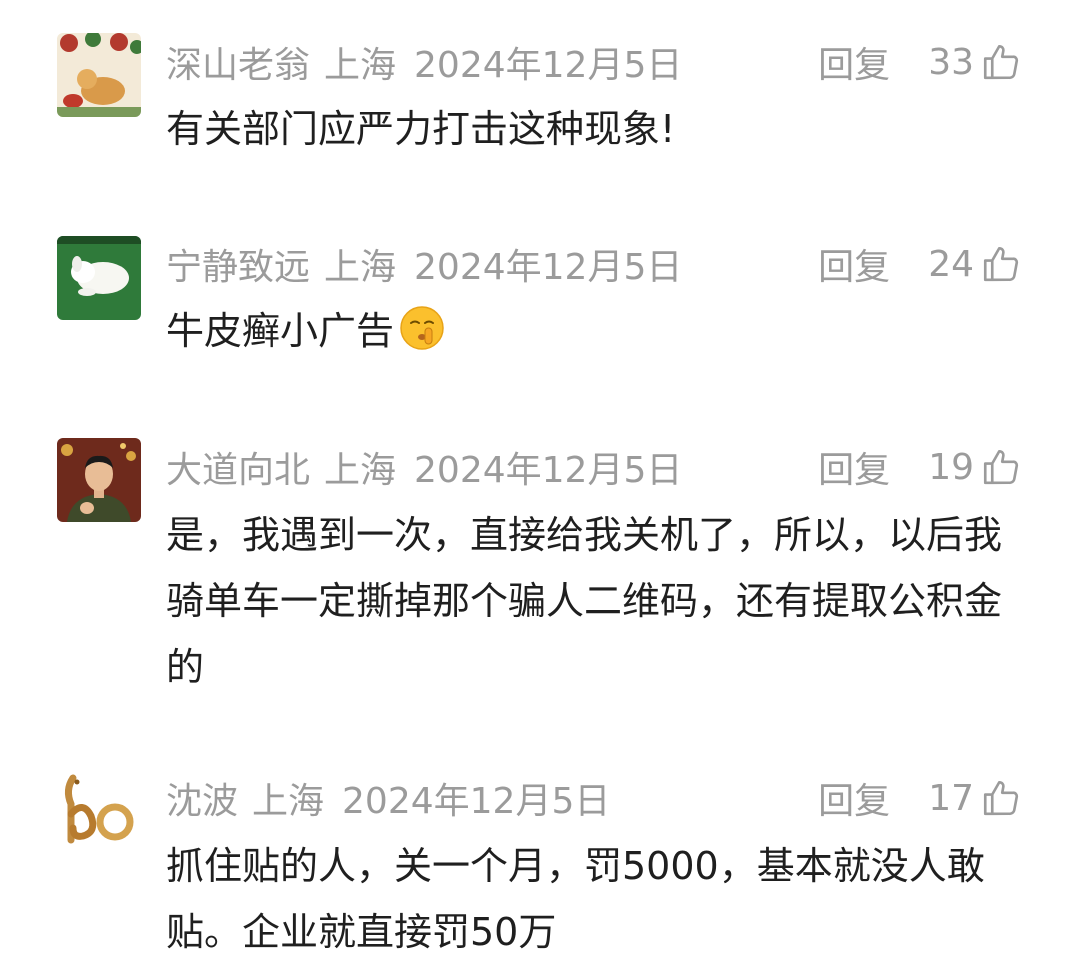 The image size is (1080, 975). I want to click on christmas-dog-avatar-icon, so click(99, 75).